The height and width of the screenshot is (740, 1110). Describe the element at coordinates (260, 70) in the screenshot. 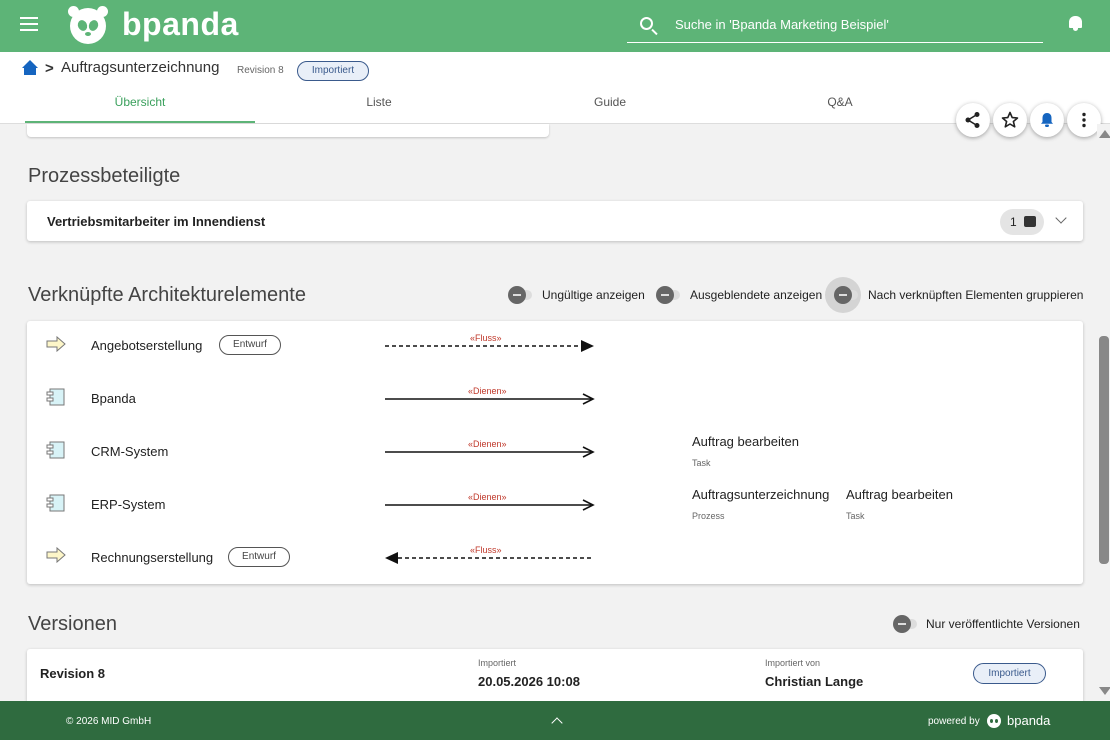

I see `revision-label: Revision 8` at that location.